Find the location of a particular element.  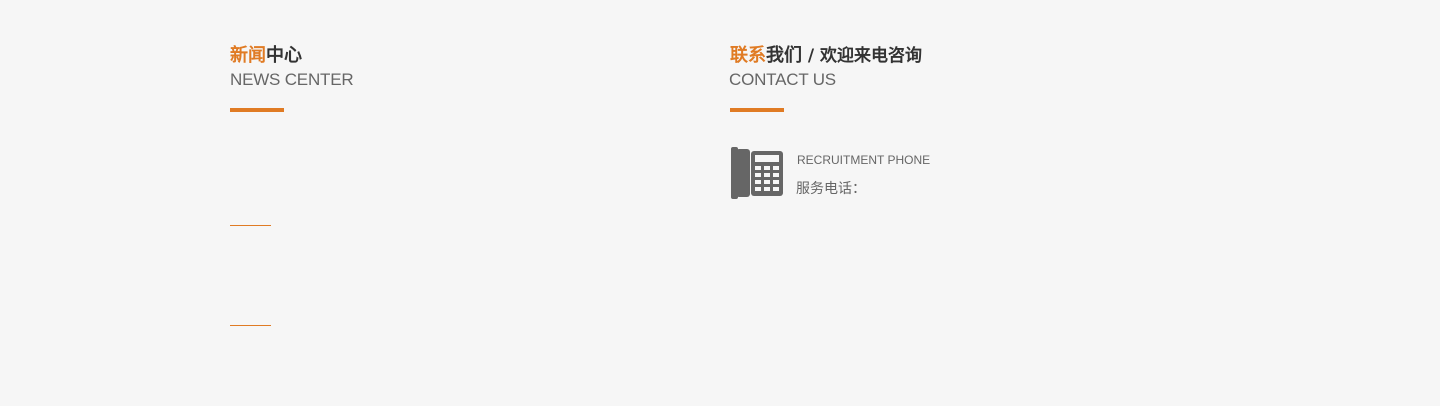

news-accent-bar is located at coordinates (257, 110).